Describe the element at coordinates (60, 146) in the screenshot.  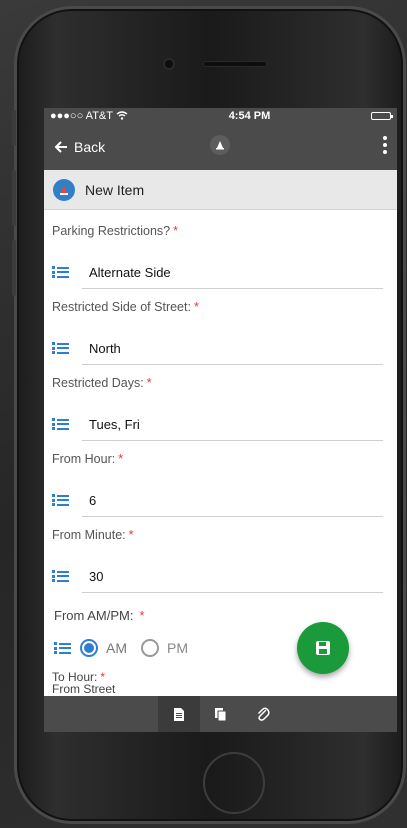
I see `arrow-left-icon` at that location.